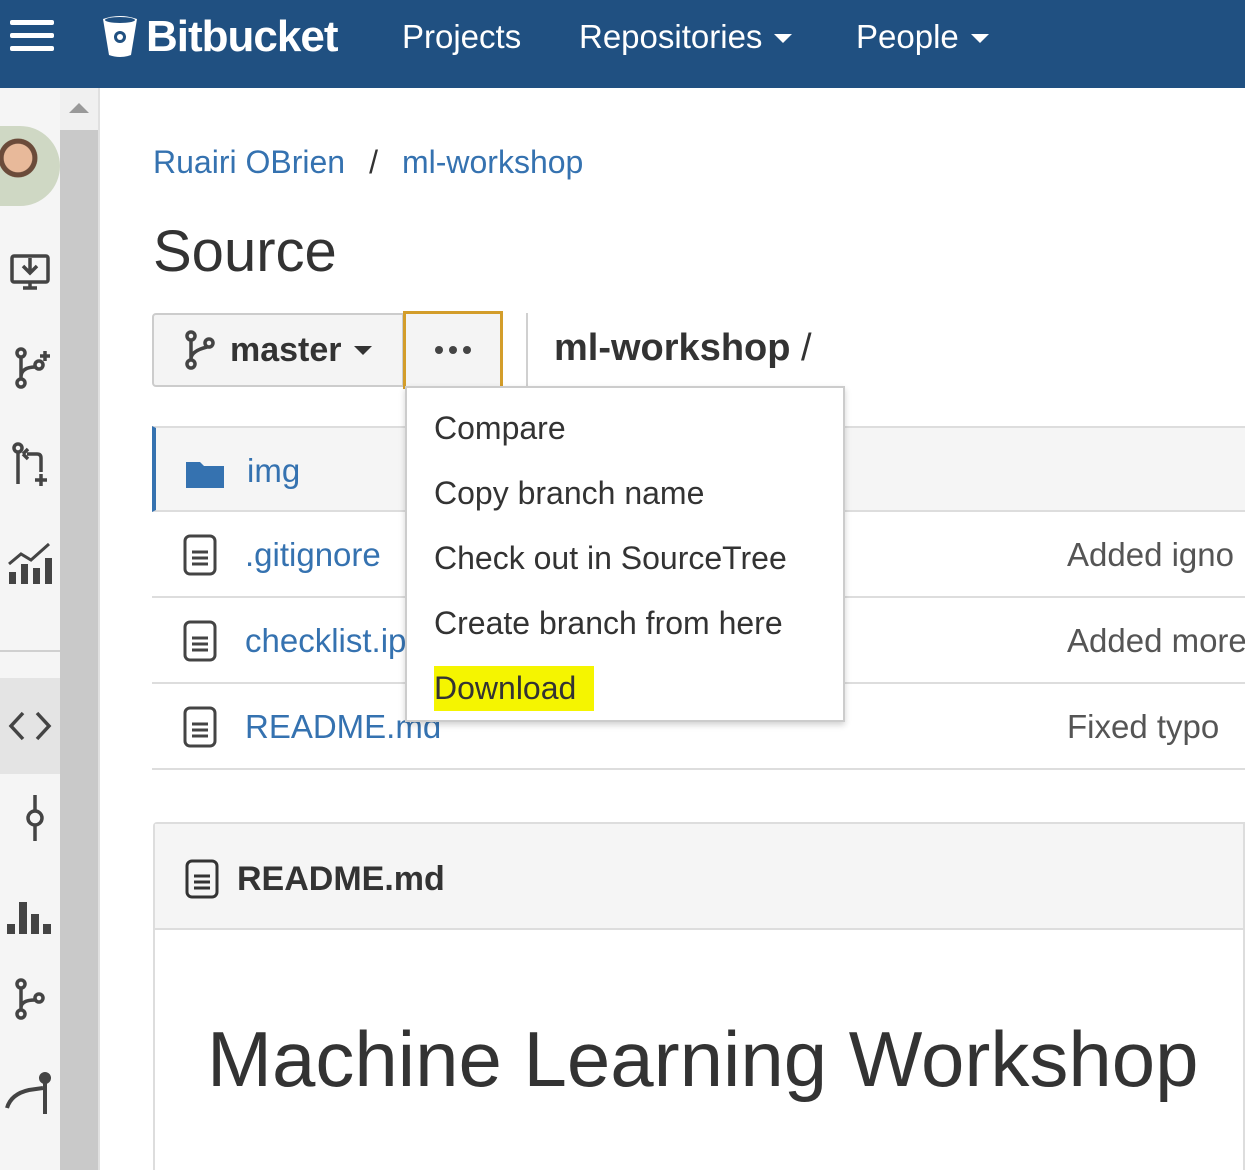 The image size is (1245, 1170). Describe the element at coordinates (368, 162) in the screenshot. I see `breadcrumb: Ruairi OBrien / ml-workshop` at that location.